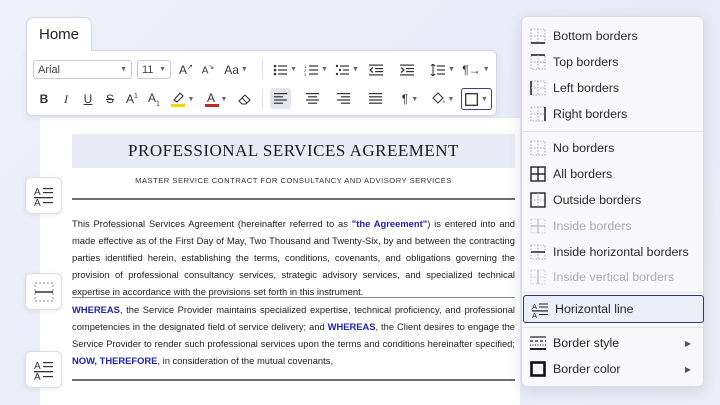 This screenshot has height=405, width=720. I want to click on decrease-indent-icon, so click(376, 69).